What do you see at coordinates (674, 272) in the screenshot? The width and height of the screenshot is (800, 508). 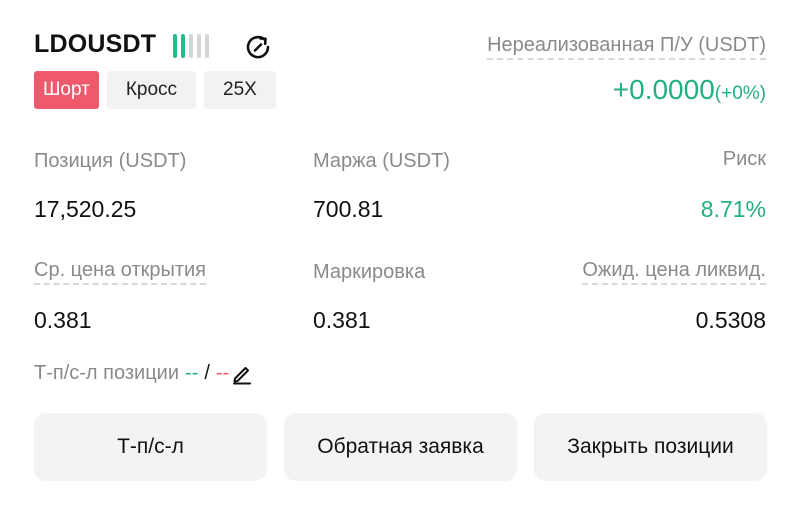 I see `est-liq-price-label: Ожид. цена ликвид.` at bounding box center [674, 272].